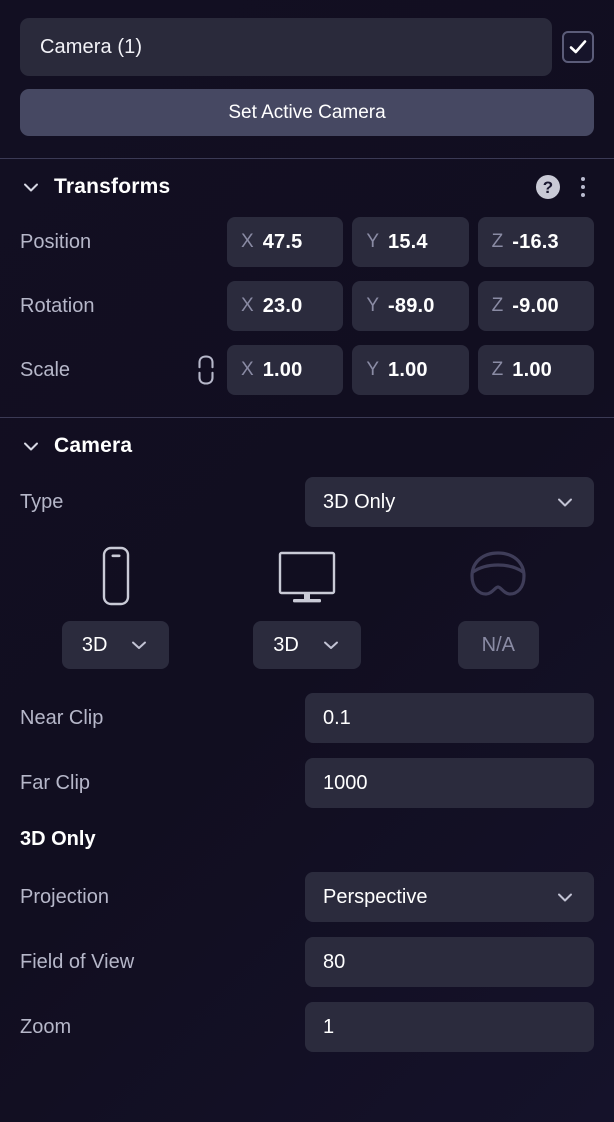  What do you see at coordinates (94, 644) in the screenshot?
I see `mobile-render-mode-value: 3D` at bounding box center [94, 644].